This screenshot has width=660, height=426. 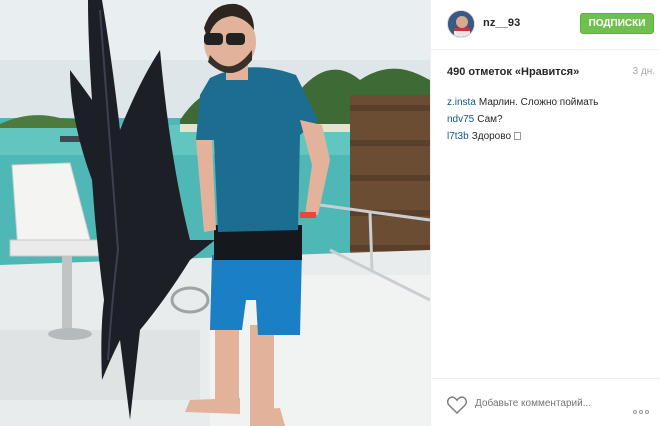 What do you see at coordinates (550, 403) in the screenshot?
I see `add-comment-input` at bounding box center [550, 403].